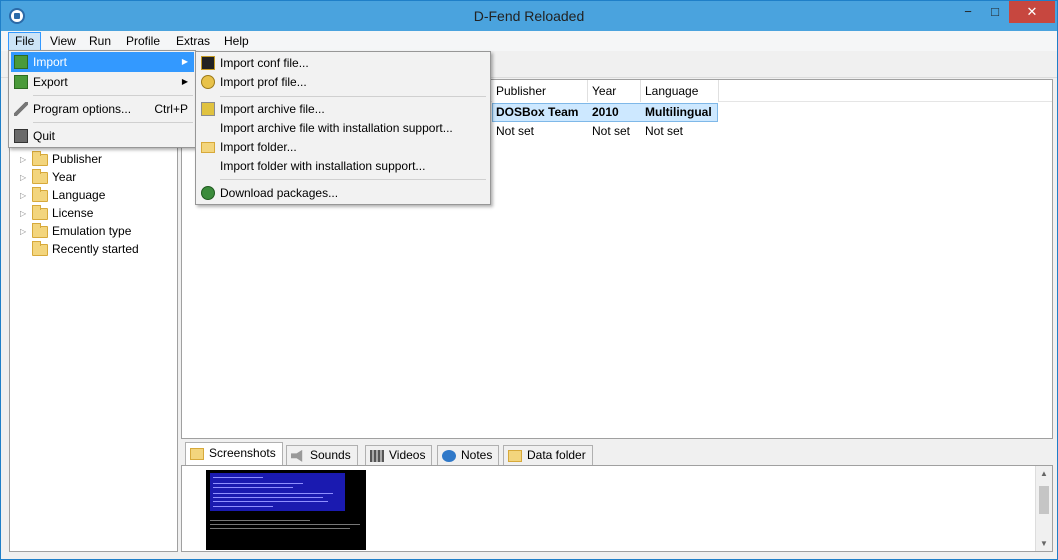  I want to click on menu-run: Run, so click(100, 41).